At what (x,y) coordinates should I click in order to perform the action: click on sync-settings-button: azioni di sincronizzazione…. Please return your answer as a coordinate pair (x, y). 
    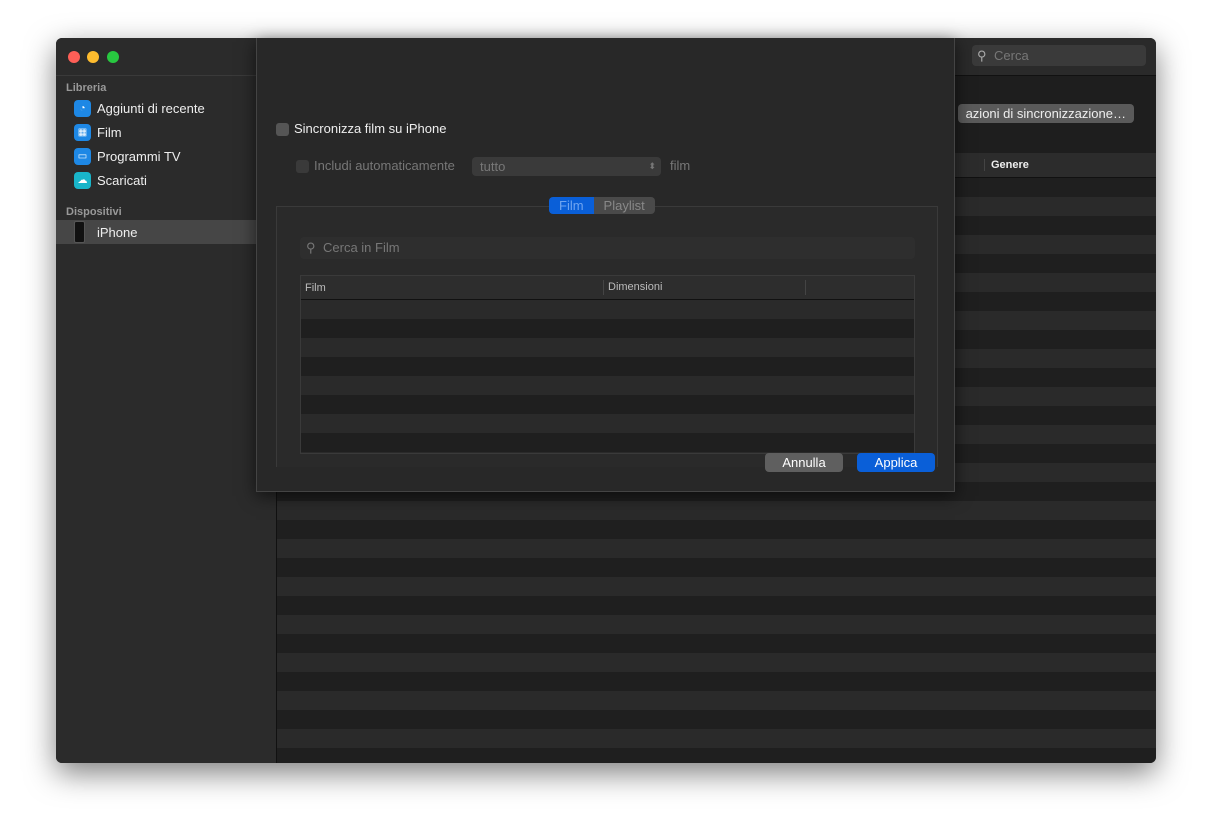
    Looking at the image, I should click on (1045, 113).